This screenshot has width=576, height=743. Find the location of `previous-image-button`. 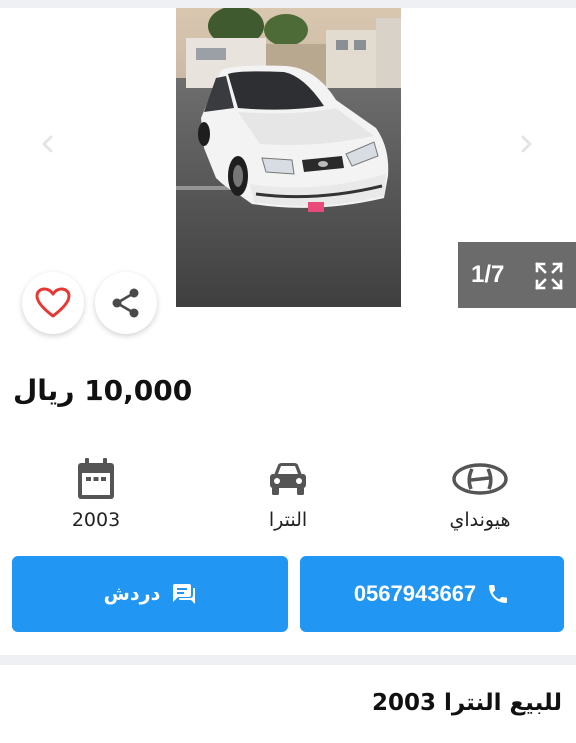

previous-image-button is located at coordinates (48, 144).